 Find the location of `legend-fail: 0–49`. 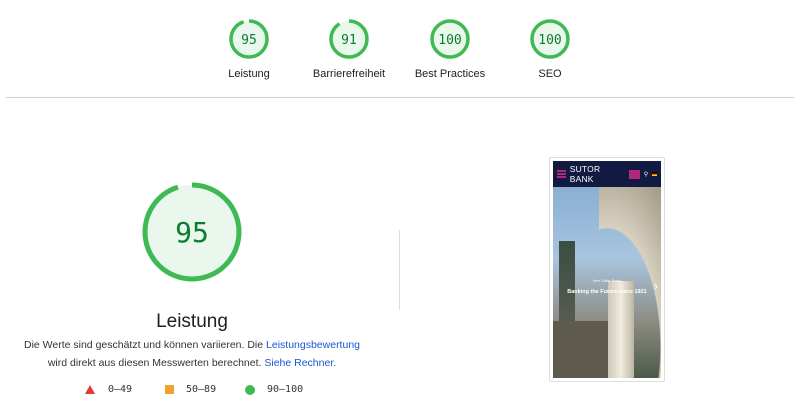

legend-fail: 0–49 is located at coordinates (120, 389).